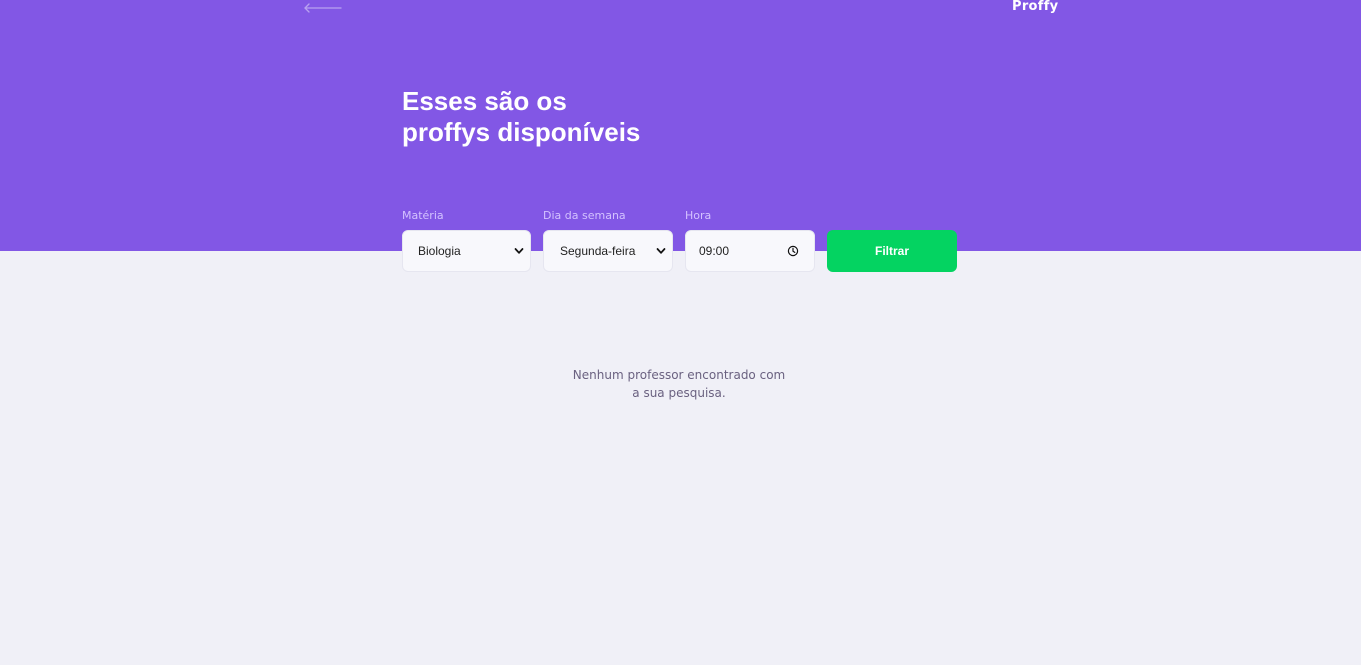  Describe the element at coordinates (750, 251) in the screenshot. I see `time-input: 09:00` at that location.